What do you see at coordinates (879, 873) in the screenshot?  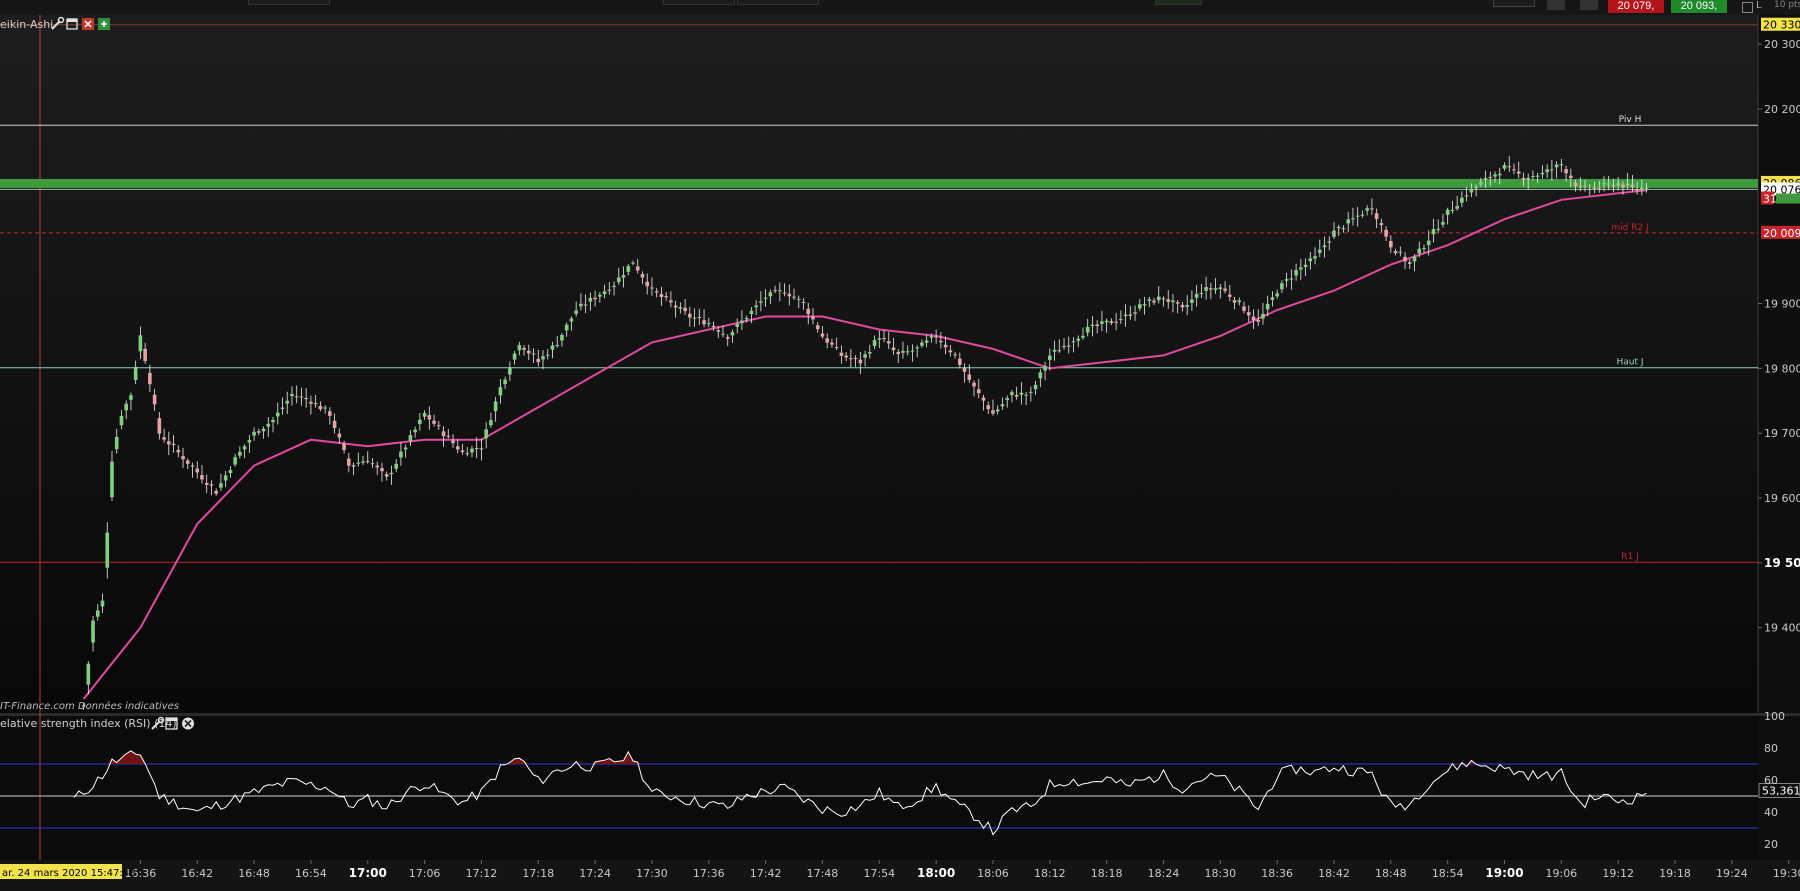 I see `x-tick-label: 17:54` at bounding box center [879, 873].